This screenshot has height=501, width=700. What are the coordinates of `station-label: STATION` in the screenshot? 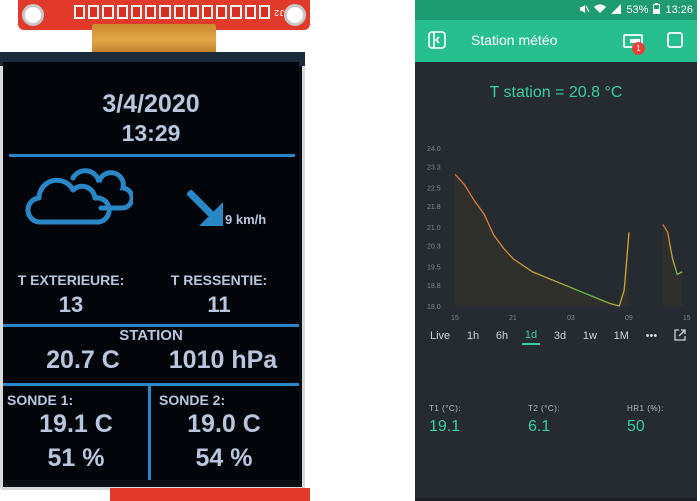 It's located at (151, 335).